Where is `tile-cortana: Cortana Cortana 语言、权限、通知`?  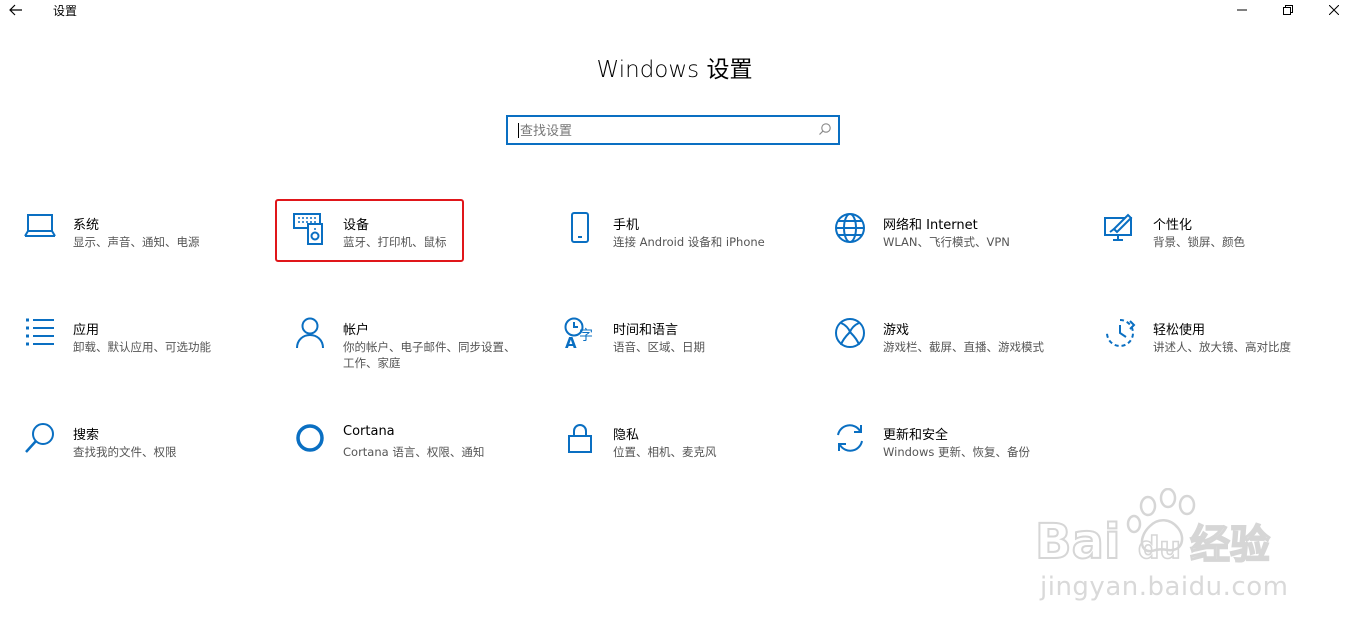
tile-cortana: Cortana Cortana 语言、权限、通知 is located at coordinates (413, 457).